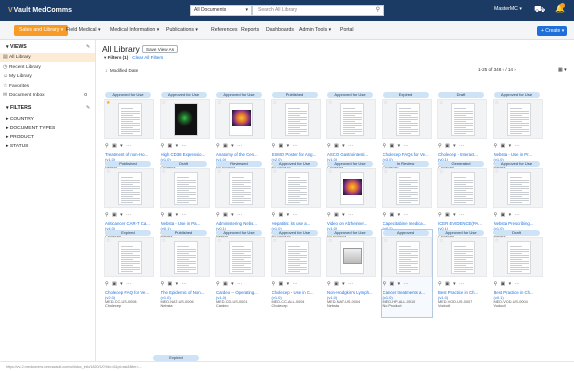 The image size is (574, 371). Describe the element at coordinates (47, 86) in the screenshot. I see `view-item: ☆ Favorites` at that location.